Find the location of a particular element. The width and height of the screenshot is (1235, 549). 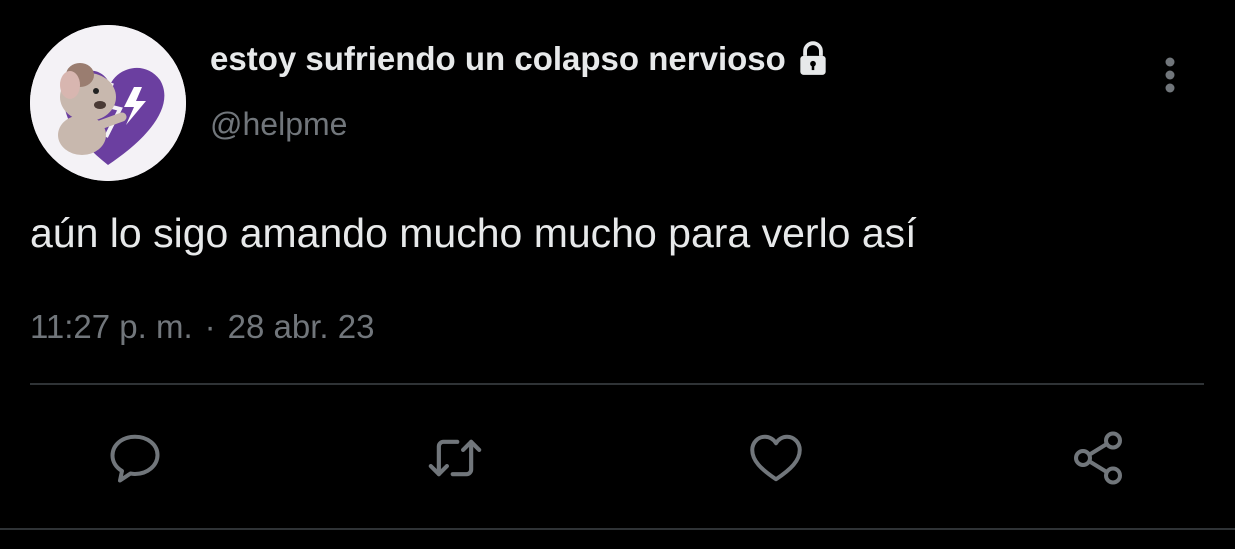

bottom-divider is located at coordinates (617, 529).